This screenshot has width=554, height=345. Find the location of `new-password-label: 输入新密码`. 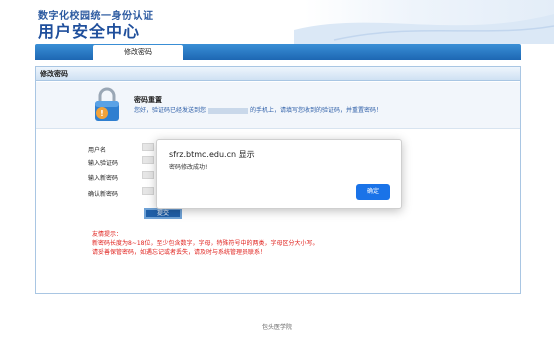

new-password-label: 输入新密码 is located at coordinates (103, 178).